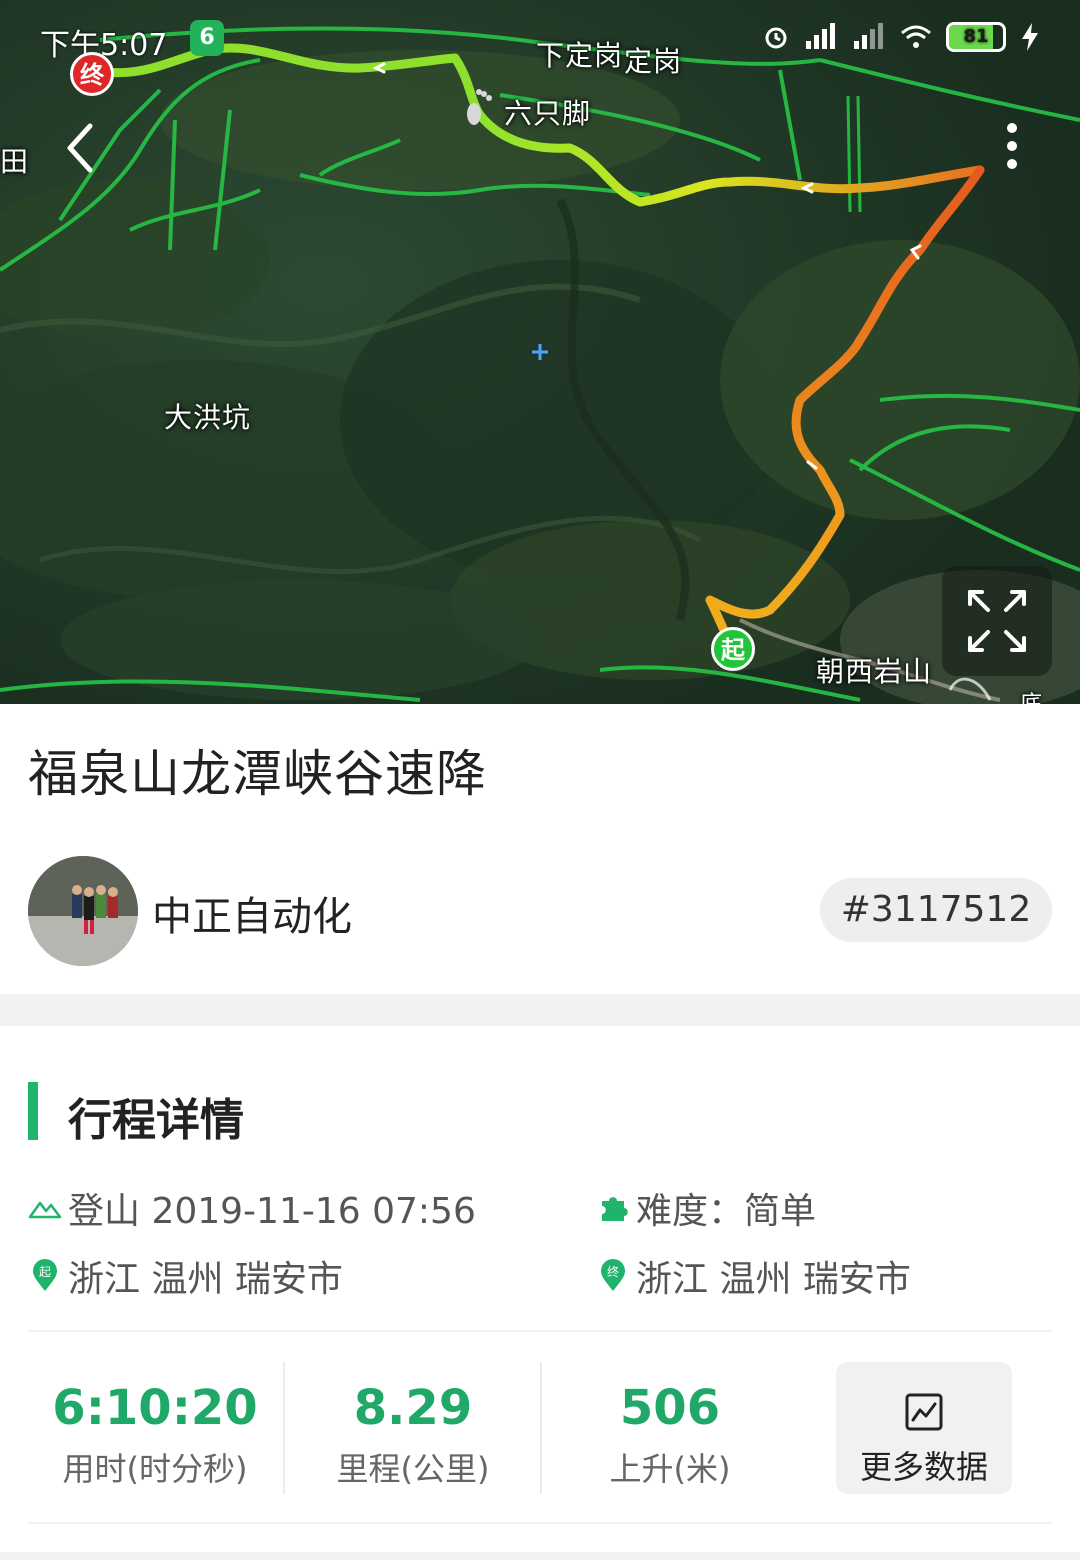 Image resolution: width=1080 pixels, height=1560 pixels. What do you see at coordinates (773, 1279) in the screenshot?
I see `end-location-text: 浙江 温州 瑞安市` at bounding box center [773, 1279].